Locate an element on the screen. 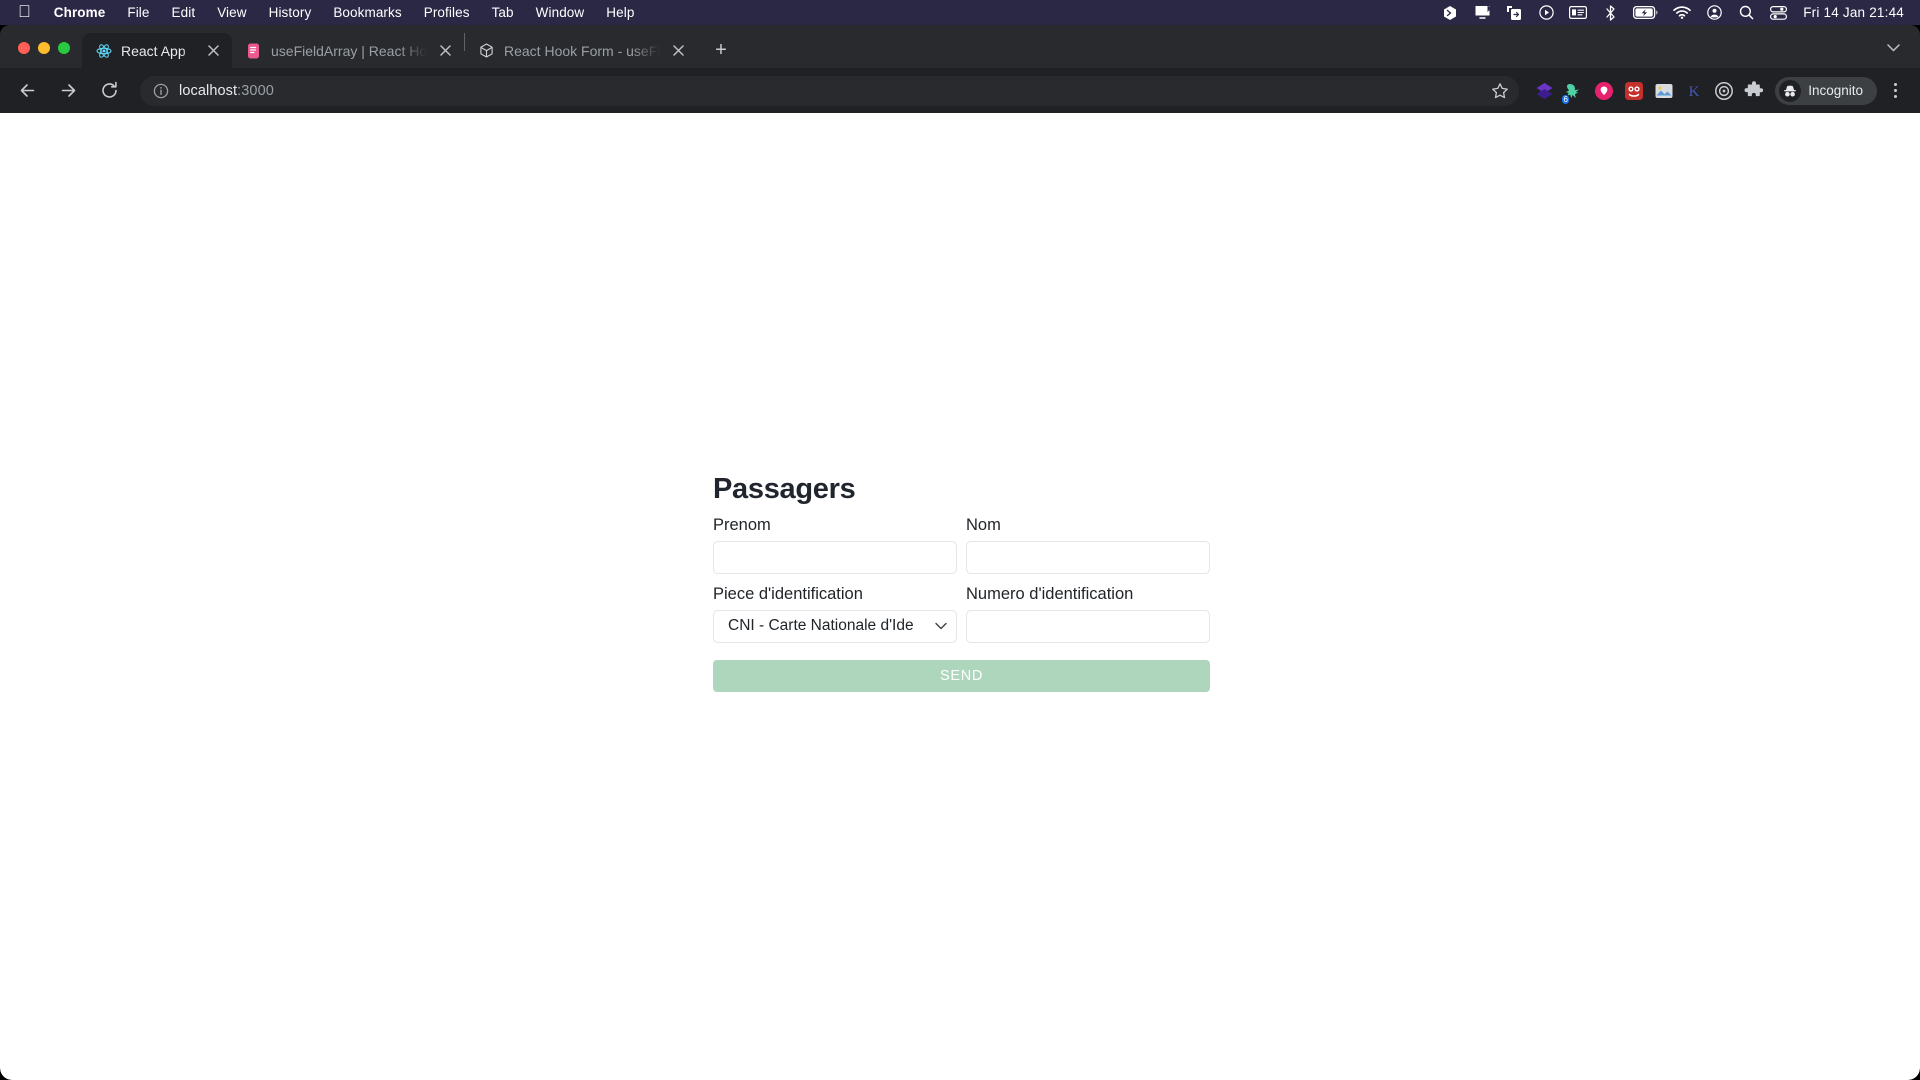 The height and width of the screenshot is (1080, 1920). target-extension-icon is located at coordinates (1724, 91).